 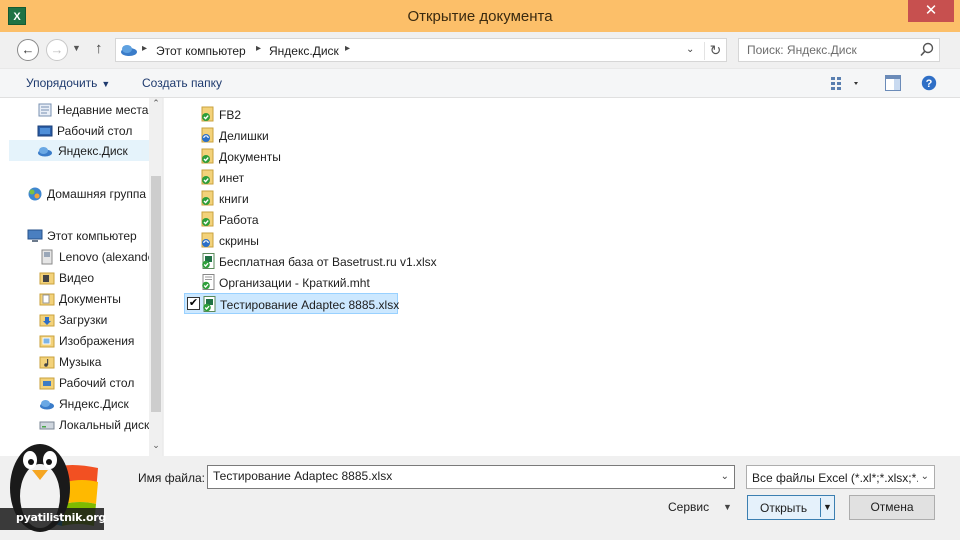 I want to click on tools-caret-icon: ▼, so click(x=727, y=507).